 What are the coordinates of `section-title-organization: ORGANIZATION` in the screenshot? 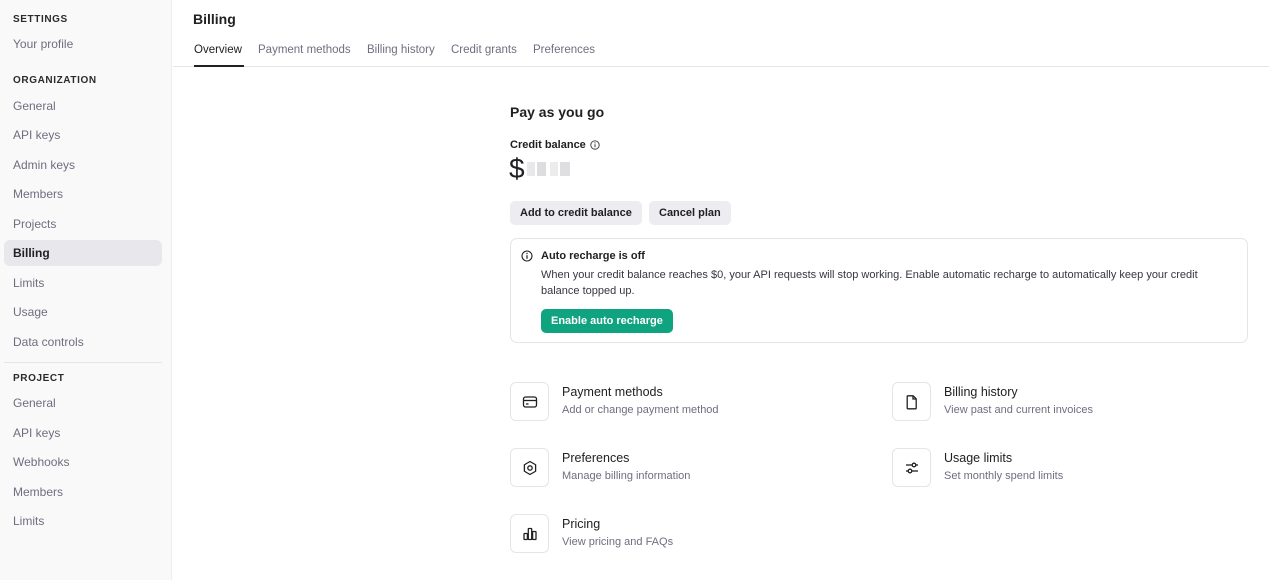 It's located at (55, 80).